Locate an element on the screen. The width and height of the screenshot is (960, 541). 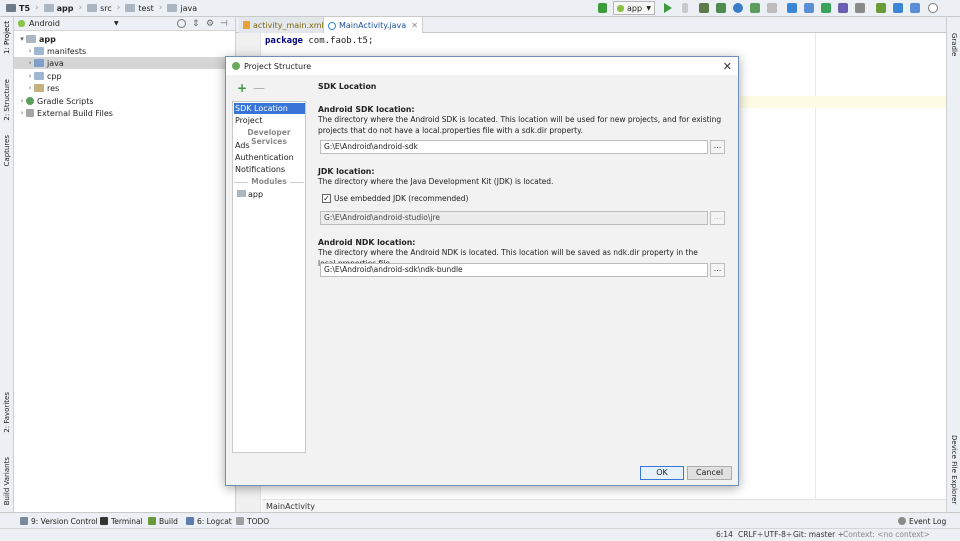
breadcrumb-app: app is located at coordinates (59, 8).